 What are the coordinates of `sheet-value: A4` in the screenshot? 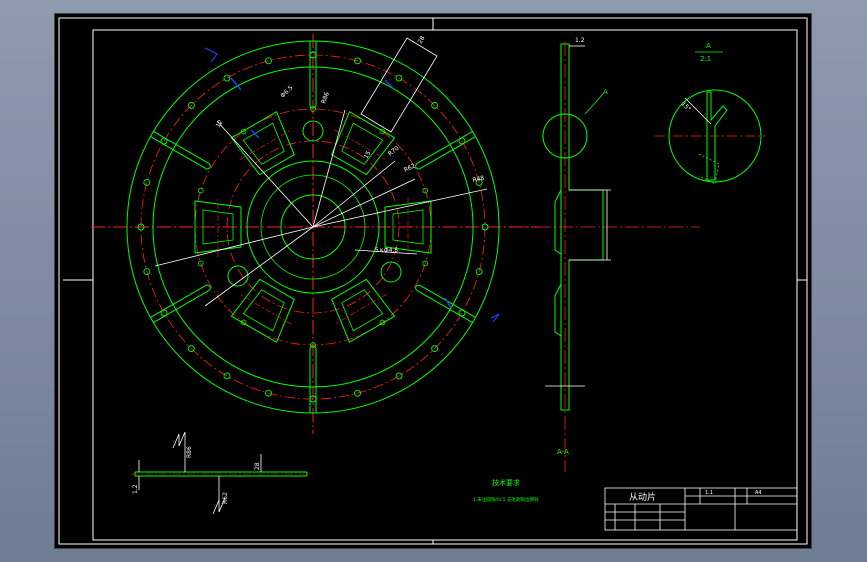 It's located at (758, 493).